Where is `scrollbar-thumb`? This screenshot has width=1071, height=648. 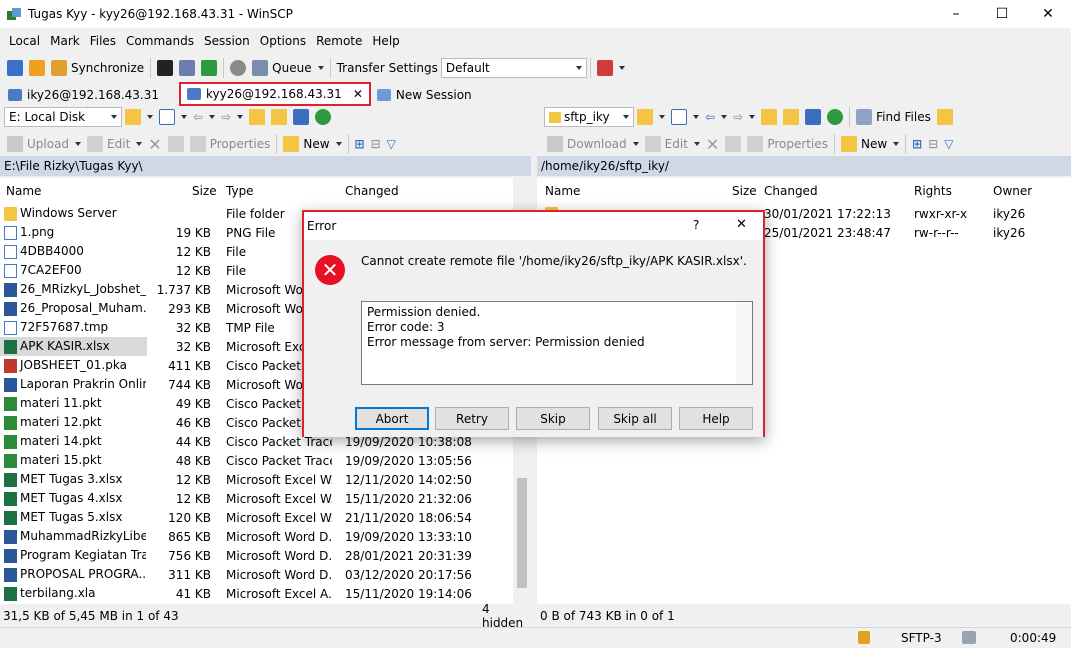 scrollbar-thumb is located at coordinates (522, 533).